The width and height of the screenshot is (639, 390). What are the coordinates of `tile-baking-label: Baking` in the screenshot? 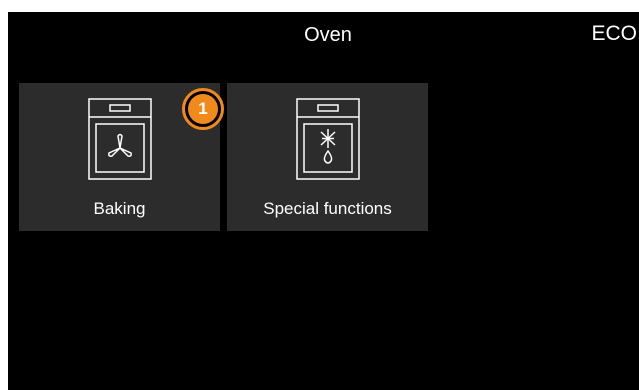 It's located at (119, 208).